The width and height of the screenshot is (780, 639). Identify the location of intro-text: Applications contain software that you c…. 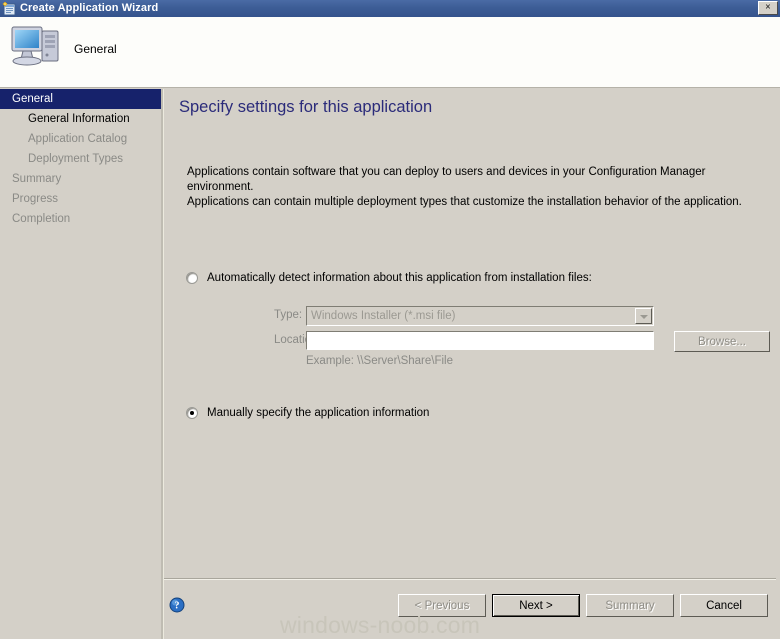
(472, 187).